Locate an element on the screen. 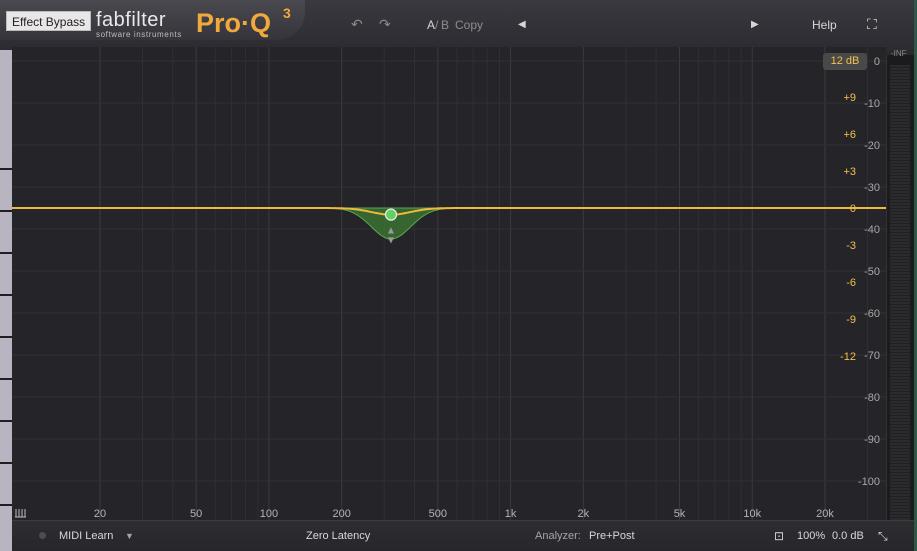 This screenshot has height=551, width=917. meter-scale-label: -40 is located at coordinates (872, 230).